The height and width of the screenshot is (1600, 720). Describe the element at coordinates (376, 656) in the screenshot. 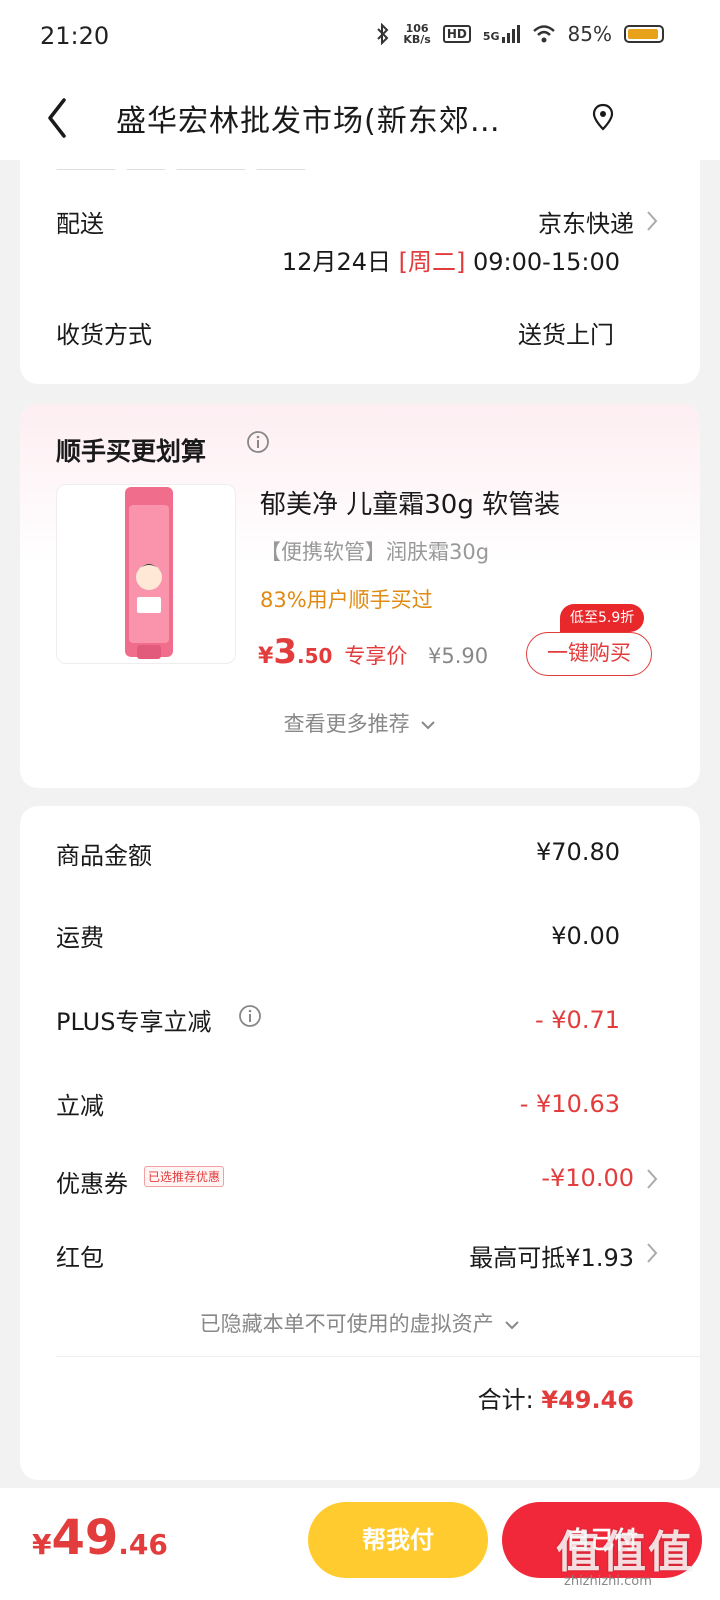

I see `price-tag: 专享价` at that location.